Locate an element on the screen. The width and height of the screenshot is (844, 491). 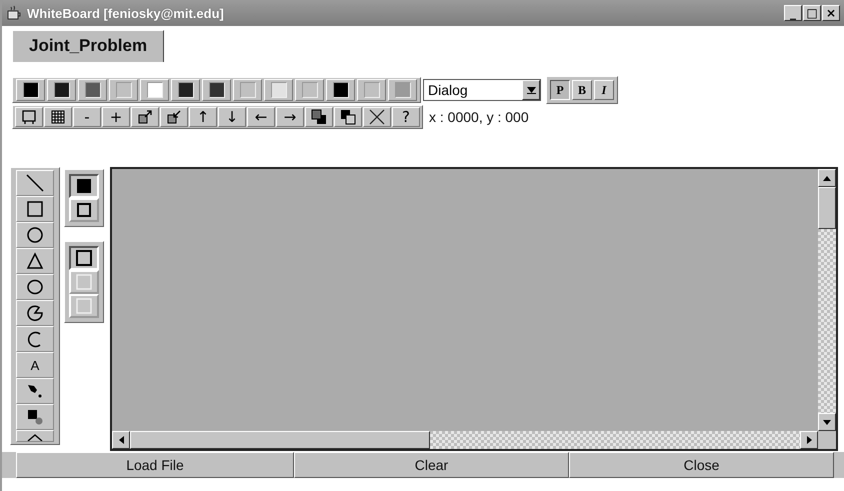
frame-icon is located at coordinates (29, 117).